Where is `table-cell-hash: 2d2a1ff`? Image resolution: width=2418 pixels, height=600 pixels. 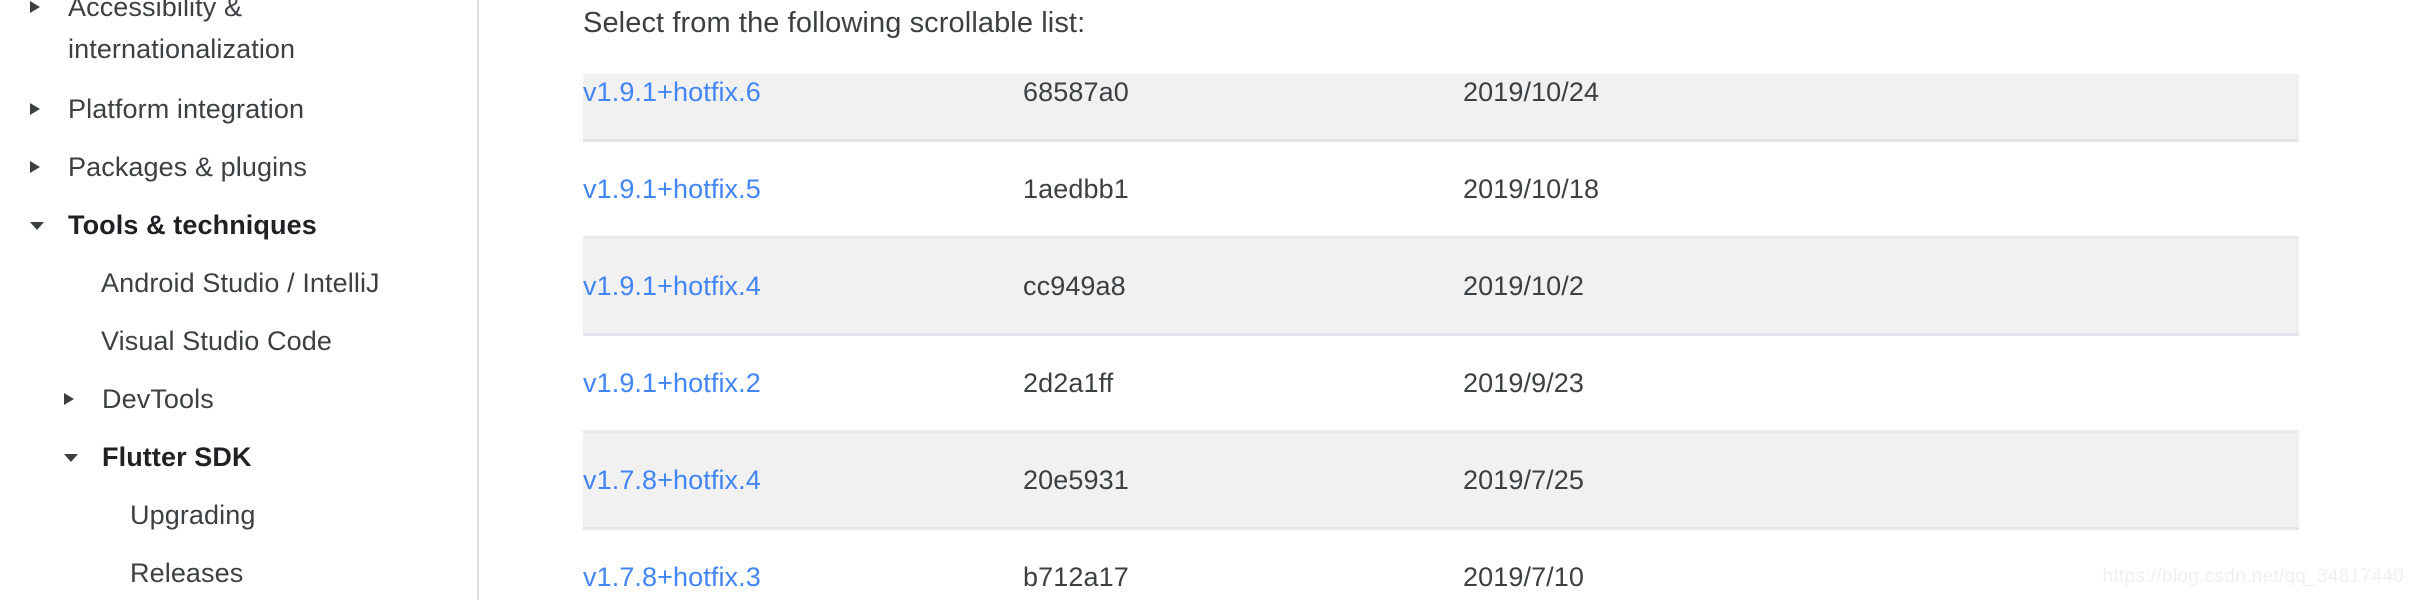
table-cell-hash: 2d2a1ff is located at coordinates (1068, 383).